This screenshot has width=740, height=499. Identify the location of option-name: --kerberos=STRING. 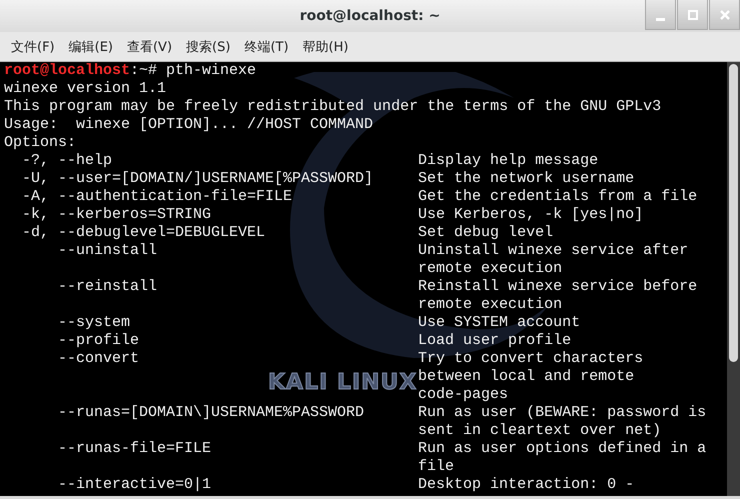
(135, 215).